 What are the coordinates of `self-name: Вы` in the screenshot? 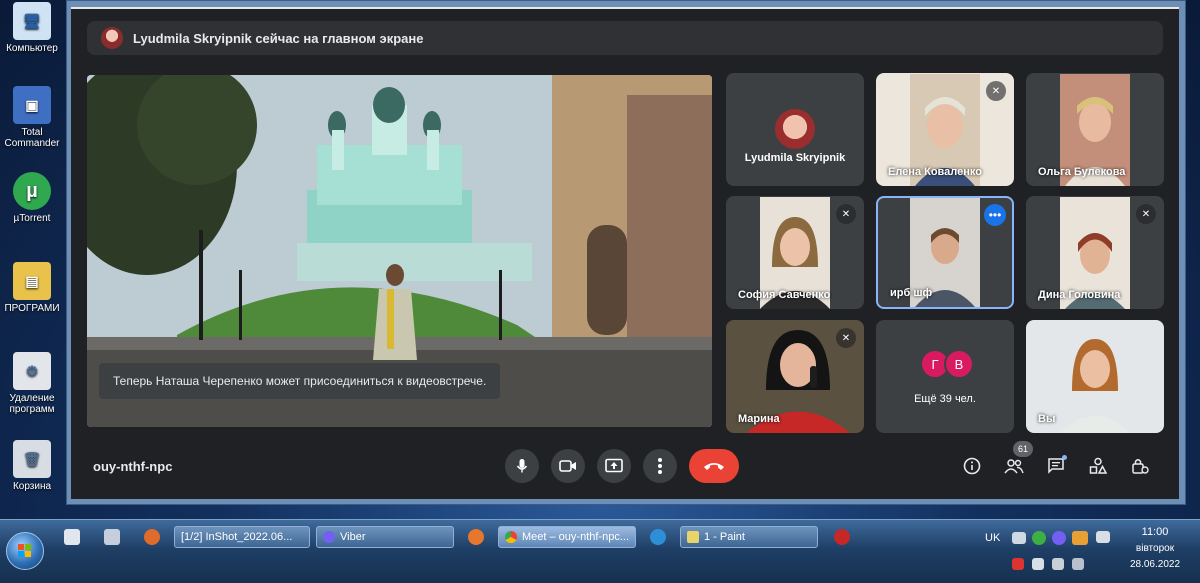 It's located at (1047, 419).